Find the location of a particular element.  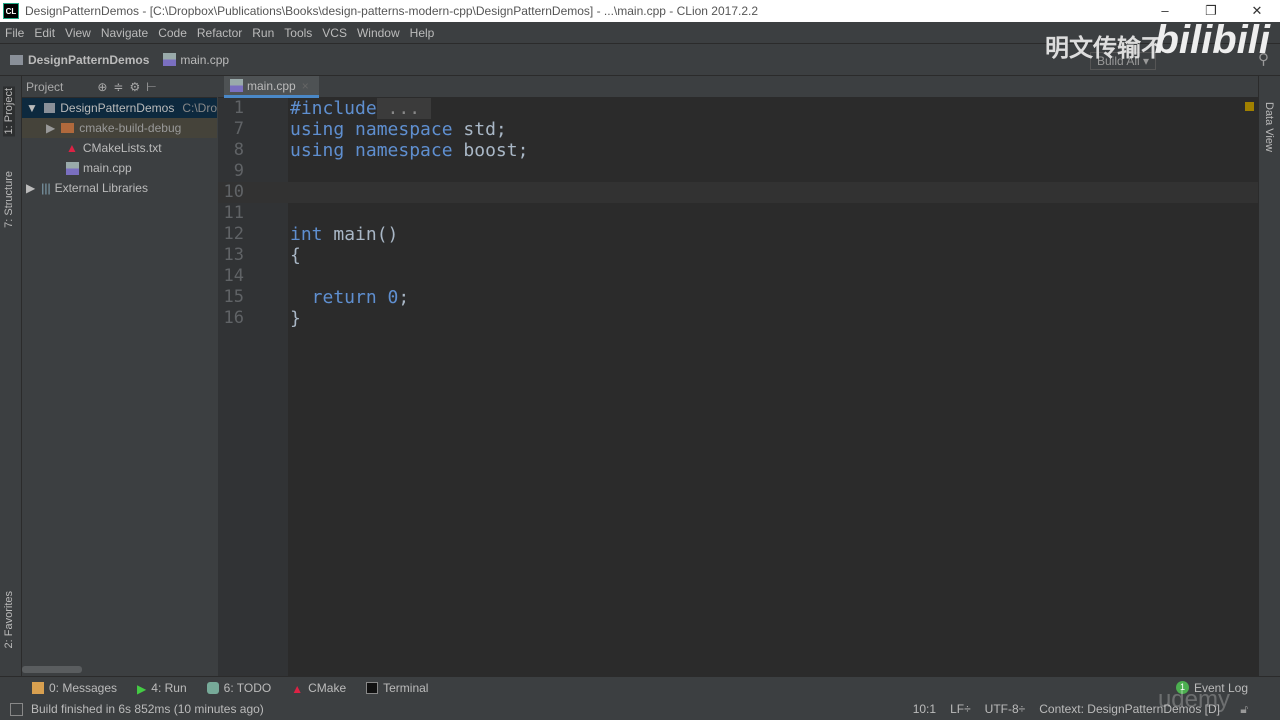

line-number: 15 is located at coordinates (233, 297).